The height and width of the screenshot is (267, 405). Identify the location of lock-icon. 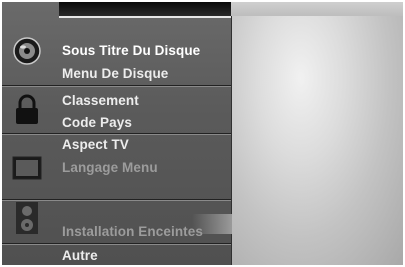
(27, 110).